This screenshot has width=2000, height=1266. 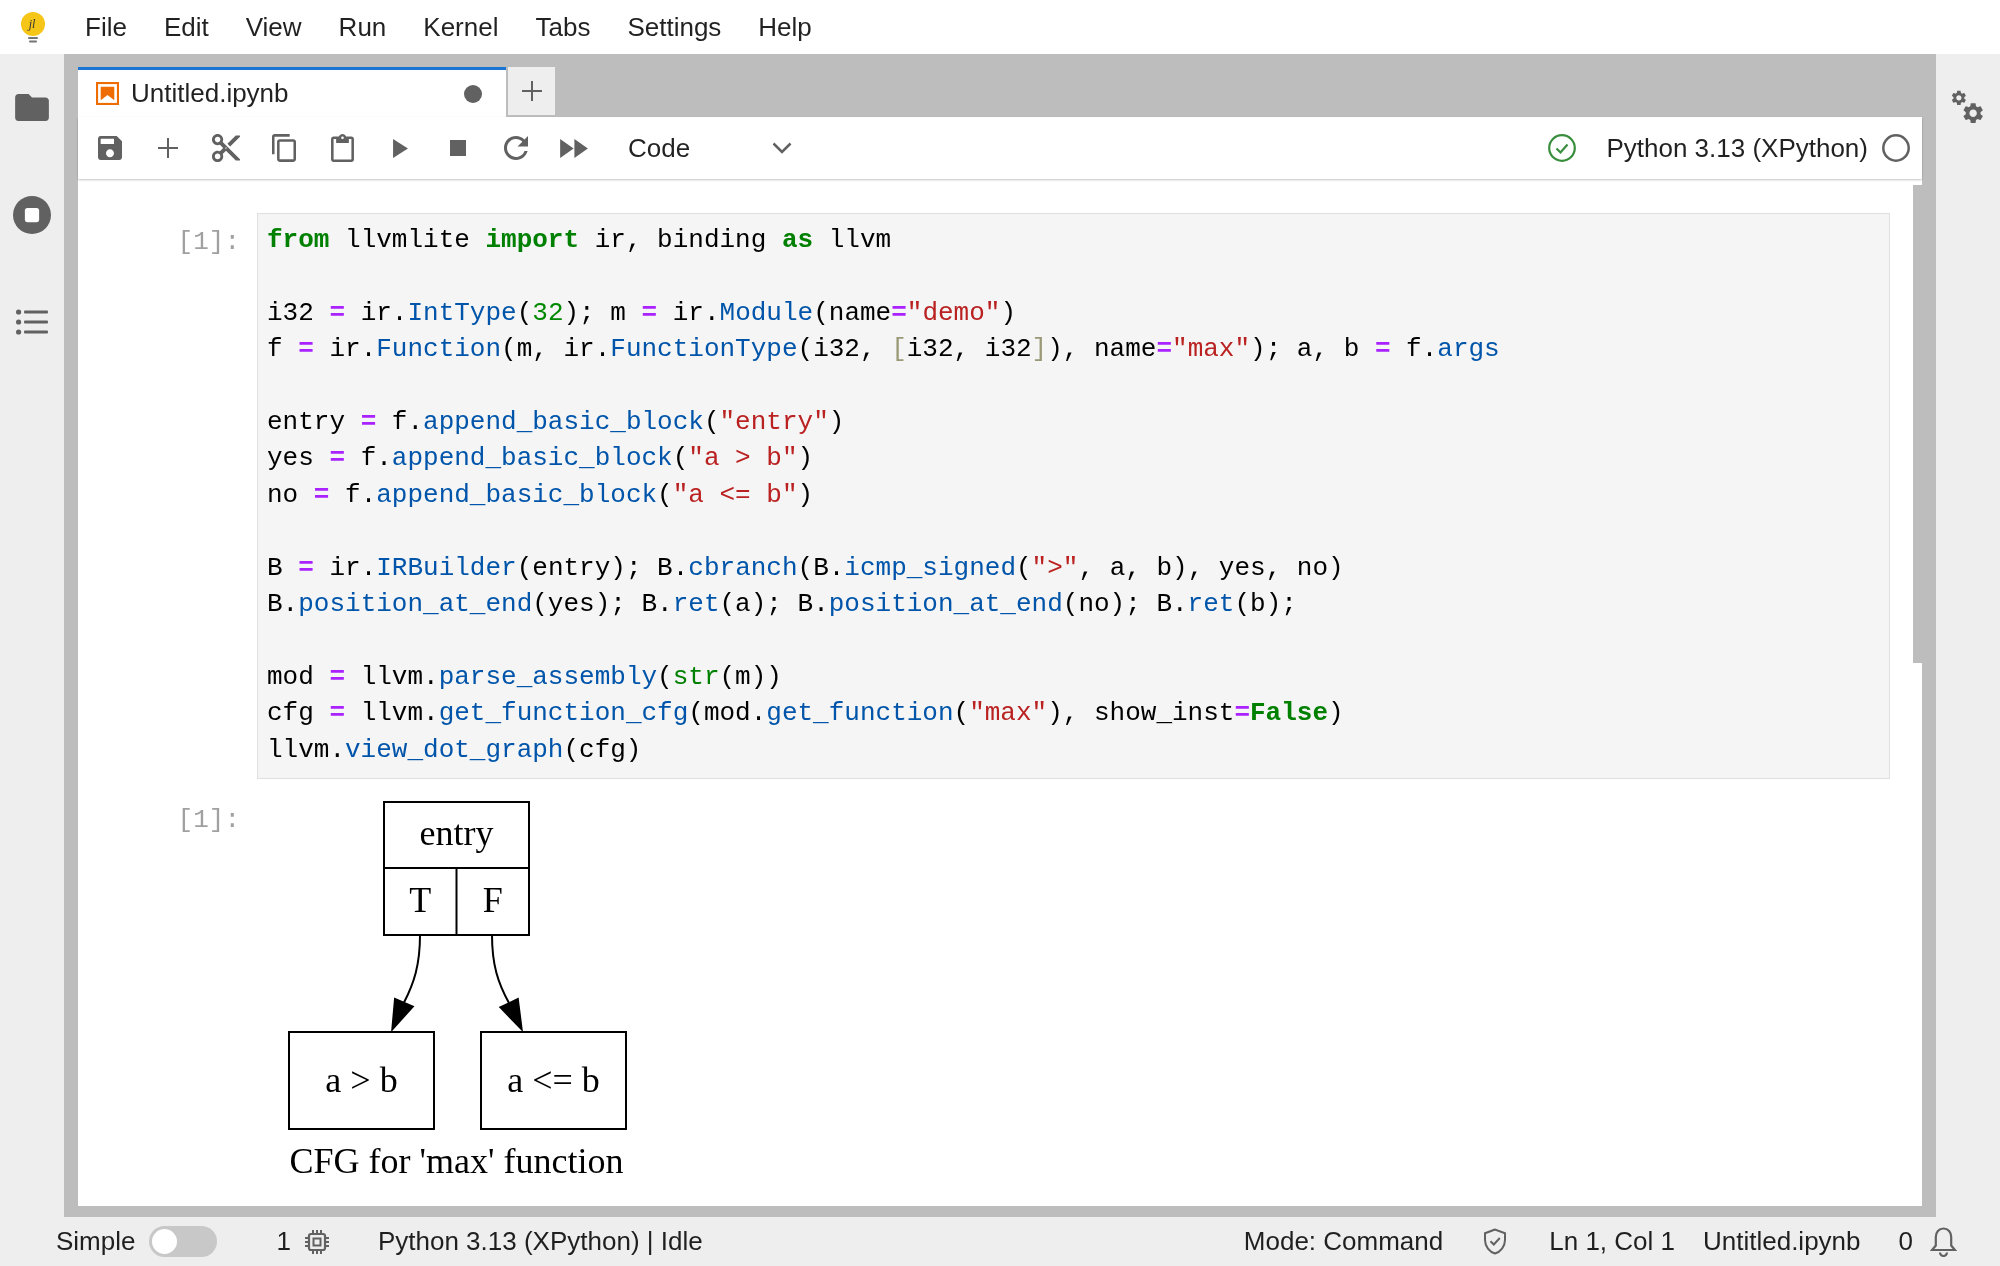 What do you see at coordinates (362, 27) in the screenshot?
I see `menu-item: Run` at bounding box center [362, 27].